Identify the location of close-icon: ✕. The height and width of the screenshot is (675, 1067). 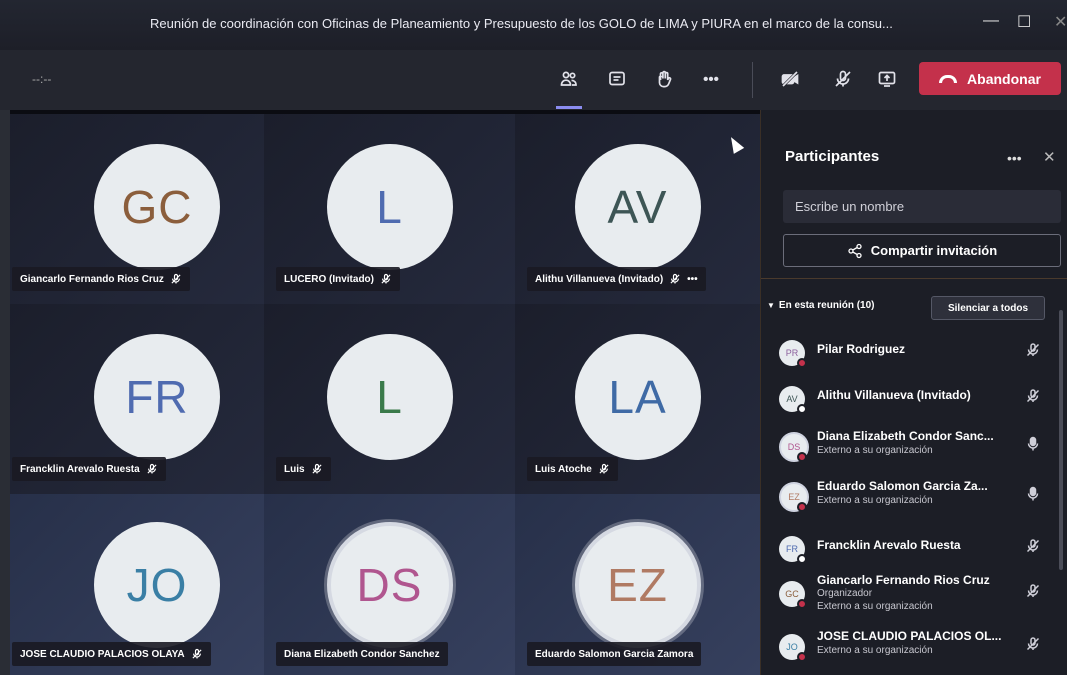
(1060, 22).